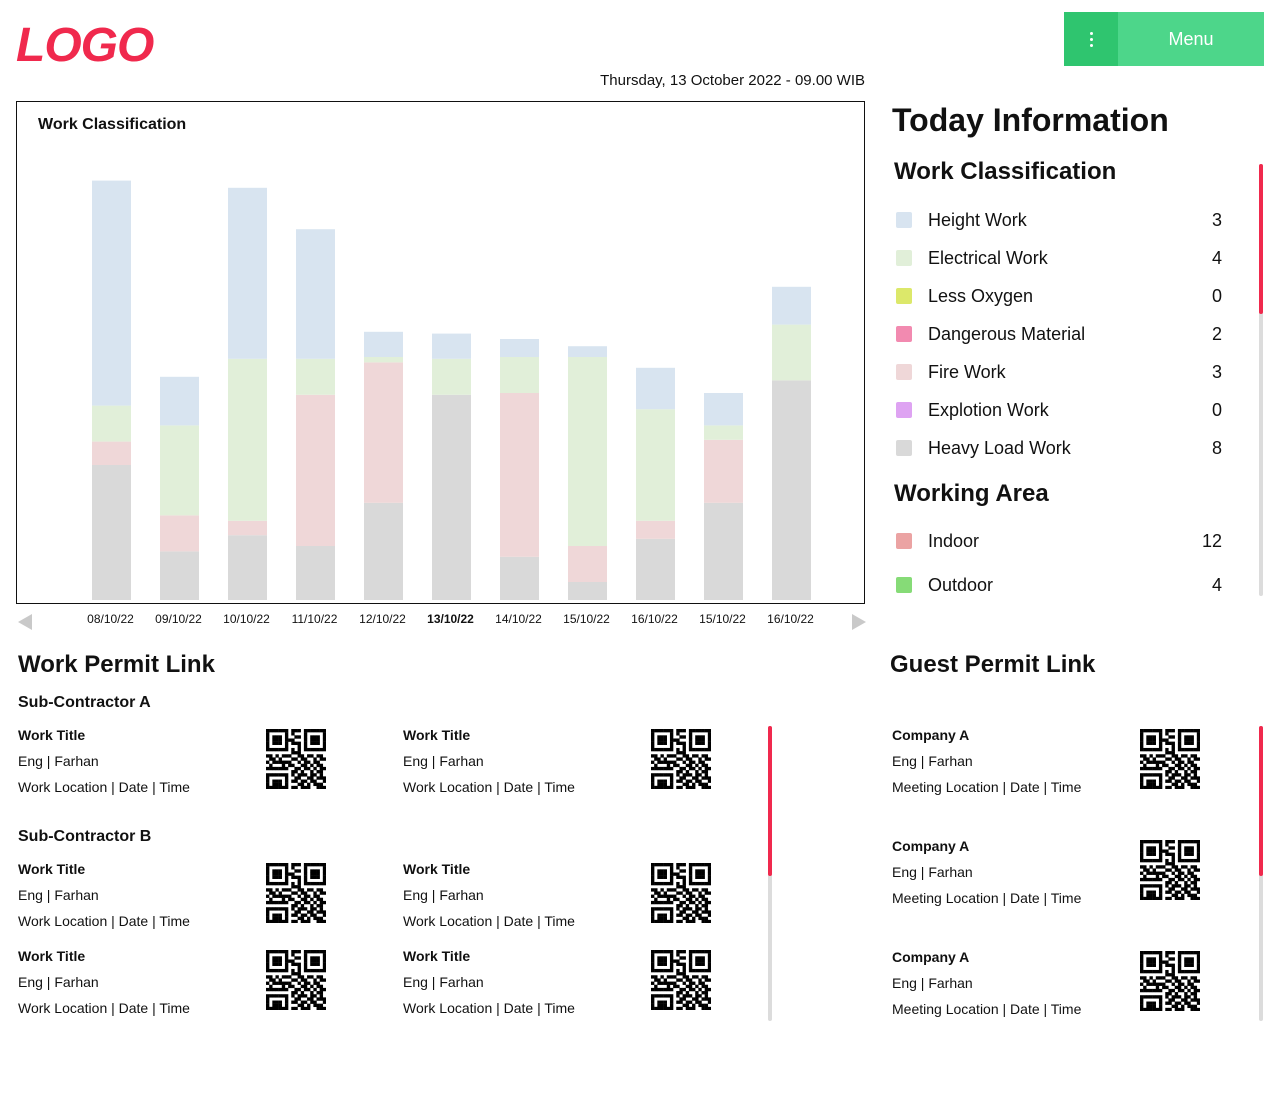 This screenshot has height=1102, width=1280. What do you see at coordinates (85, 45) in the screenshot?
I see `logo: LOGO` at bounding box center [85, 45].